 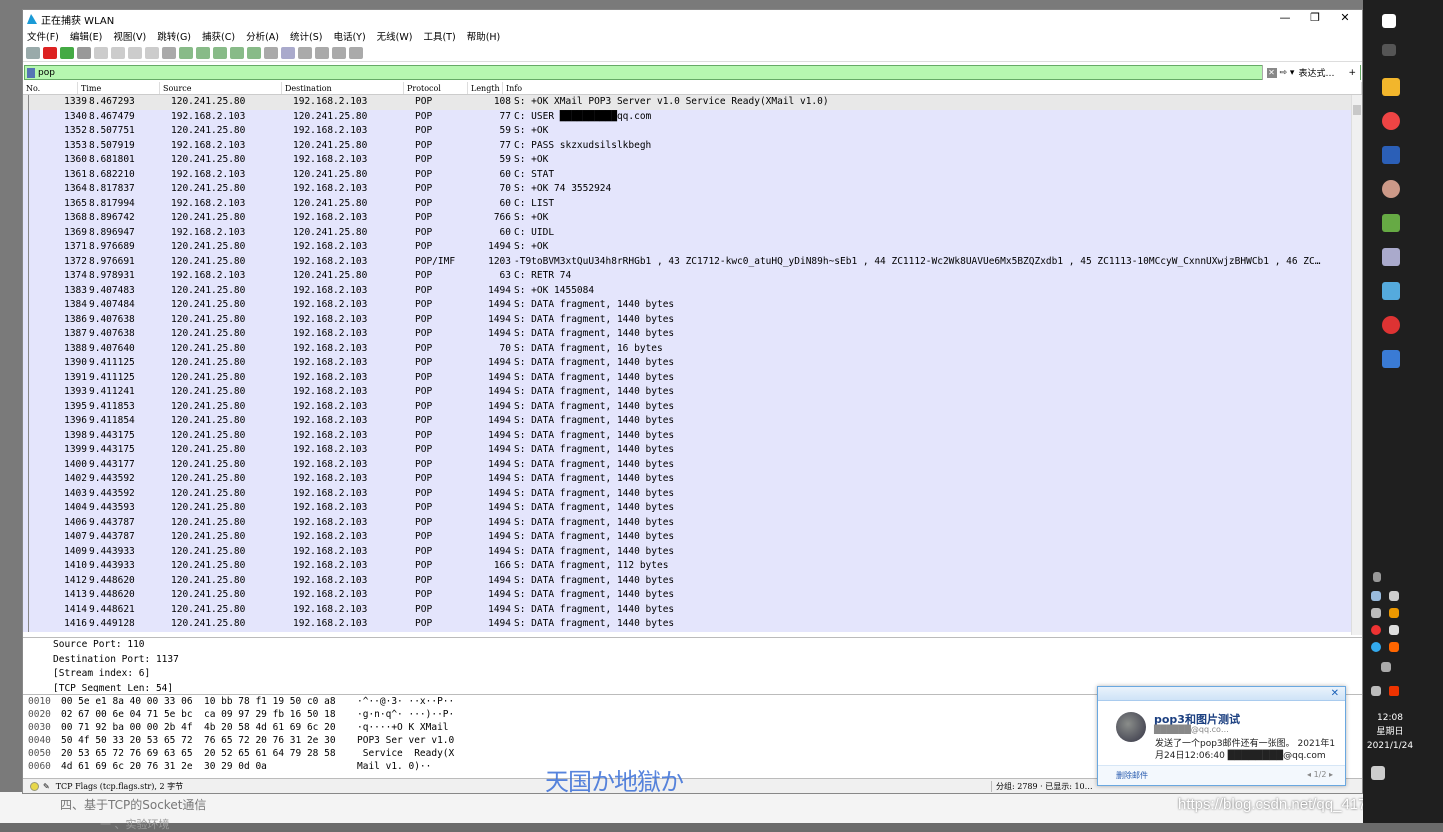 What do you see at coordinates (1376, 613) in the screenshot?
I see `tray-wifi-icon` at bounding box center [1376, 613].